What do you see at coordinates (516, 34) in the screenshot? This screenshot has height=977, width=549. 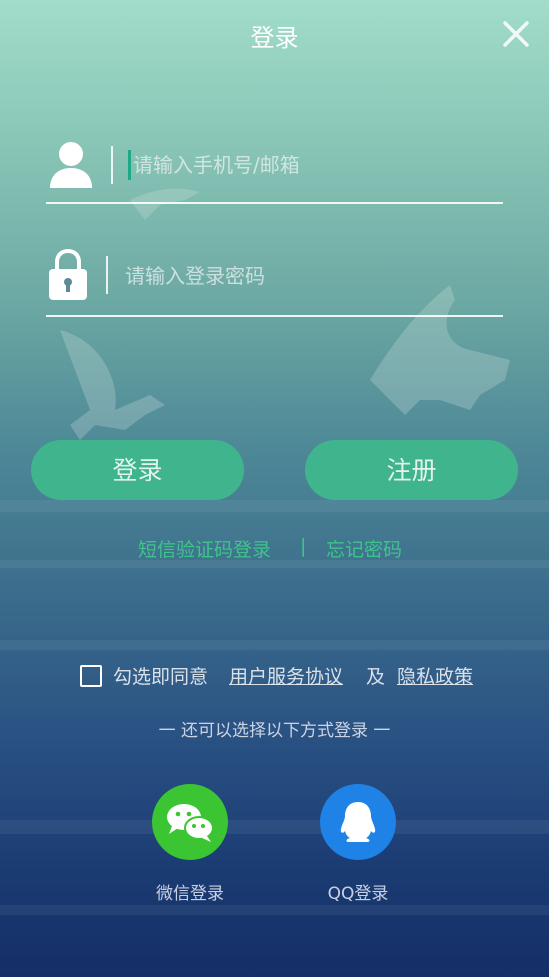 I see `close-icon` at bounding box center [516, 34].